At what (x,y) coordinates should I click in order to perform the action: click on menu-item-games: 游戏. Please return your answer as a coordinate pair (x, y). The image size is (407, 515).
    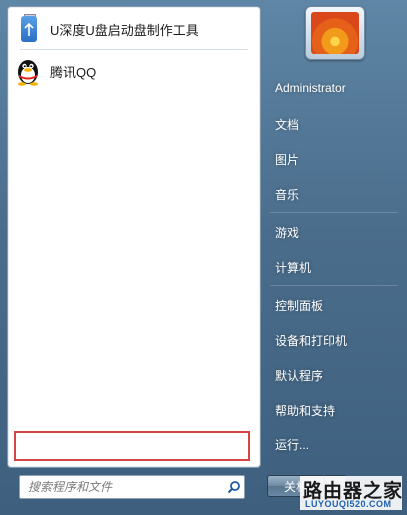
    Looking at the image, I should click on (334, 232).